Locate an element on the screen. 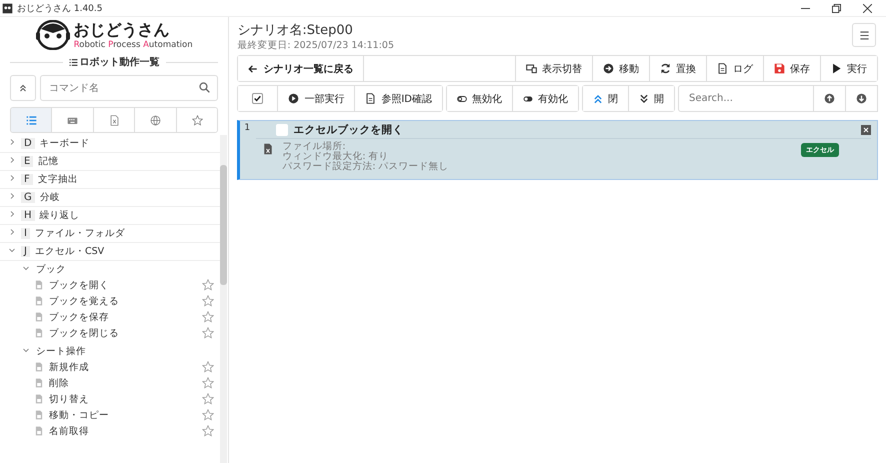 The image size is (886, 463). step-details: ファイル場所: ウィンドウ最大化: 有り パスワード設定方法: パスワード無し is located at coordinates (366, 157).